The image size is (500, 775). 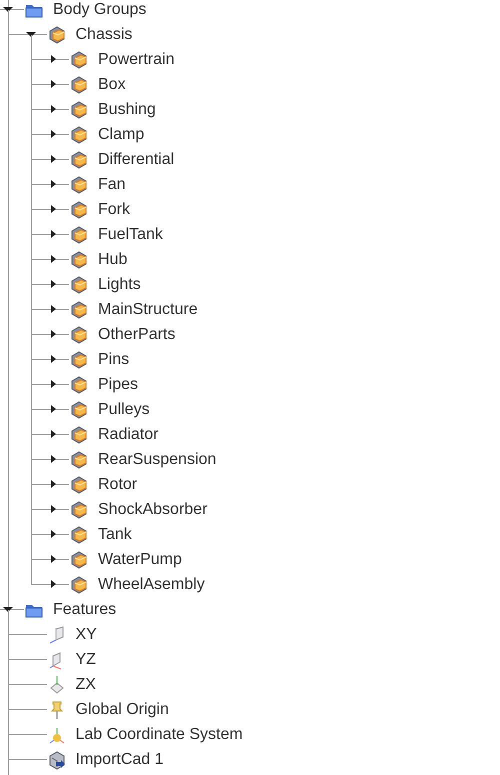 What do you see at coordinates (148, 309) in the screenshot?
I see `tree-item: MainStructure` at bounding box center [148, 309].